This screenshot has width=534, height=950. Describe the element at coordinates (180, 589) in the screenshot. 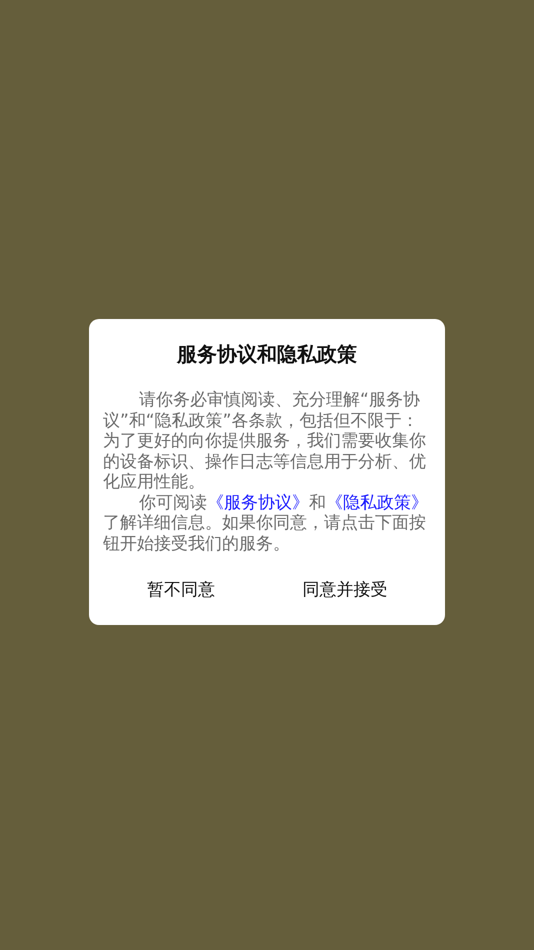

I see `decline-button: 暂不同意` at that location.